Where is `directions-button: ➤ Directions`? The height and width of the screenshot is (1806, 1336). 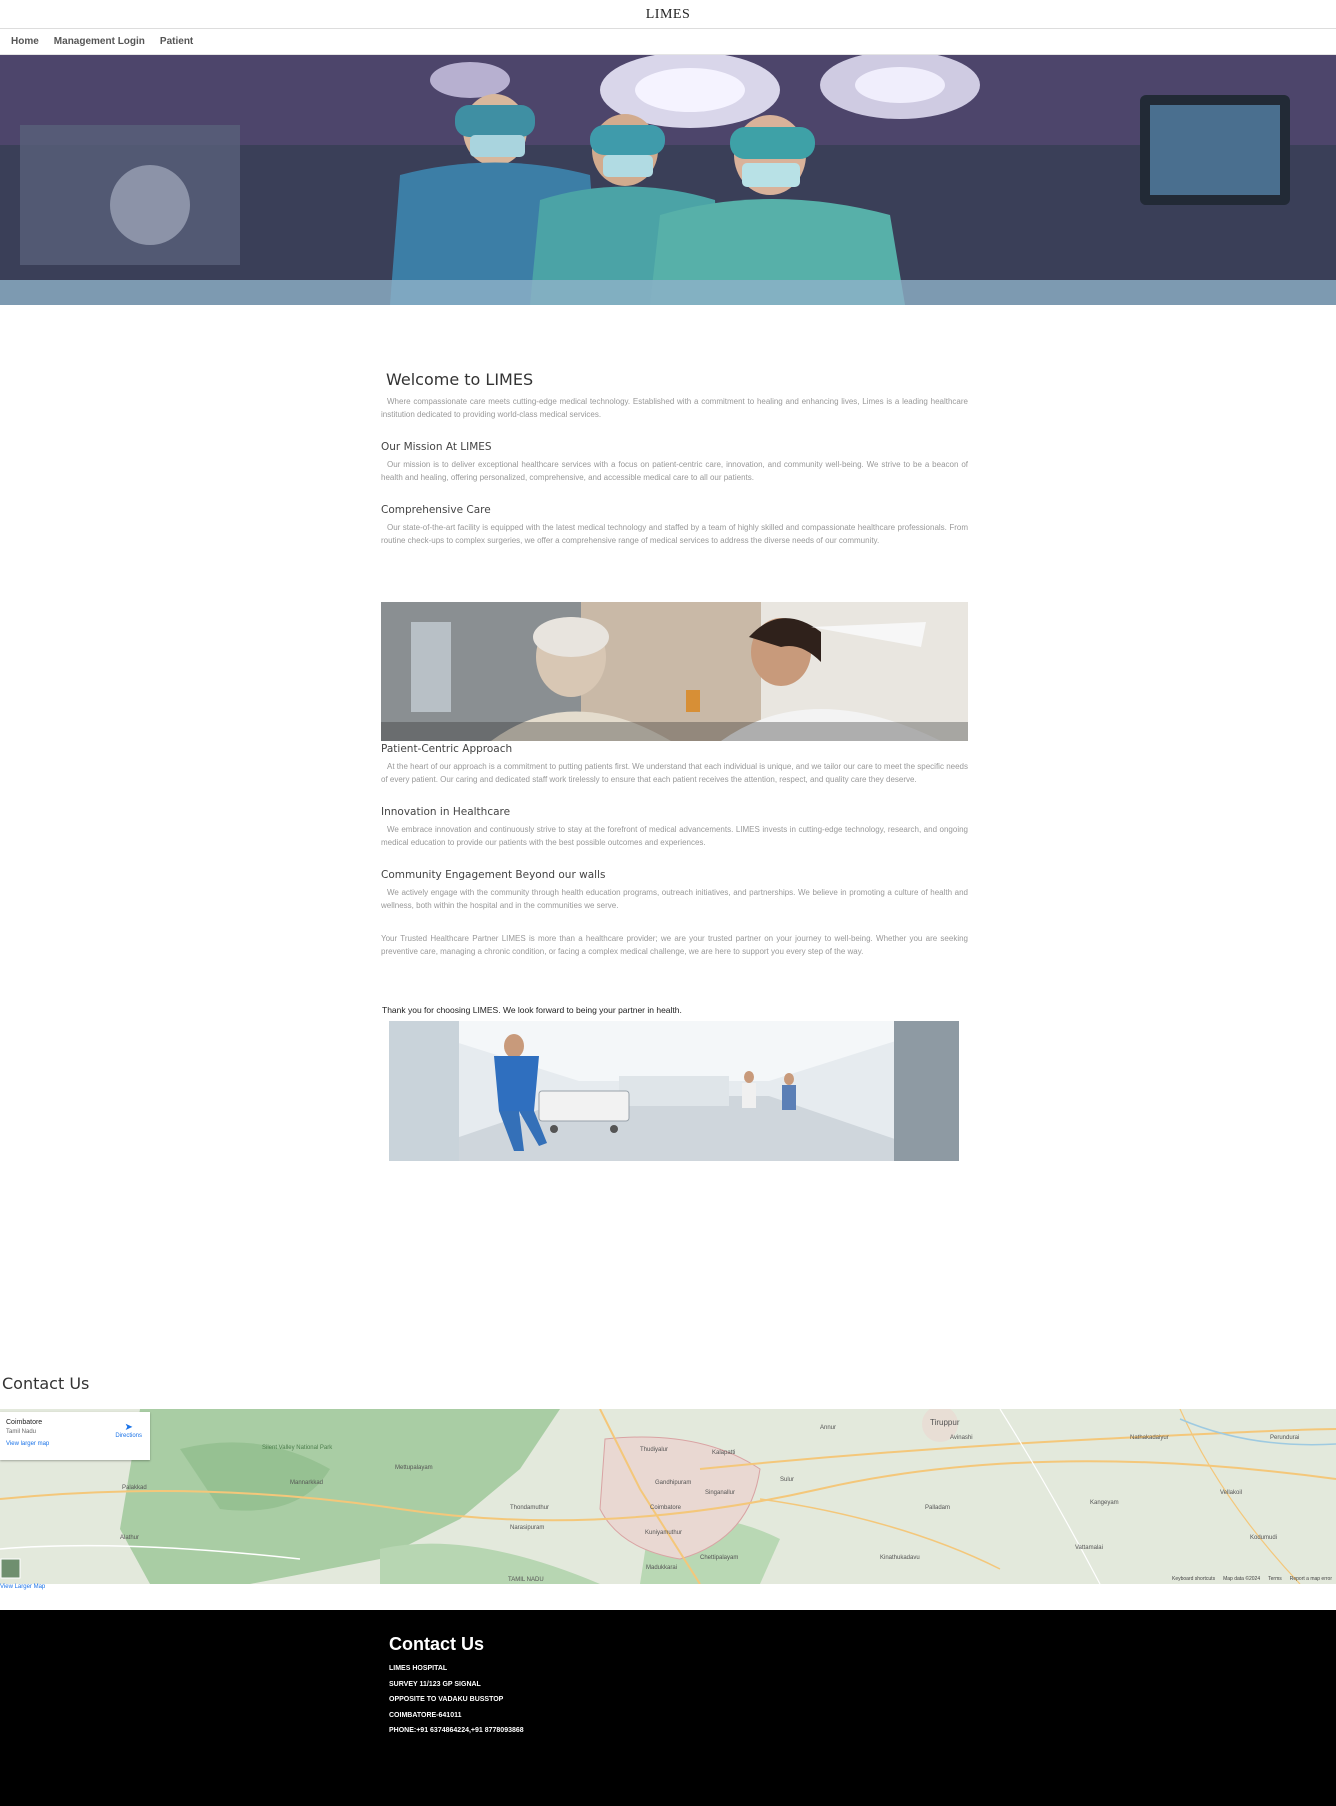 directions-button: ➤ Directions is located at coordinates (128, 1430).